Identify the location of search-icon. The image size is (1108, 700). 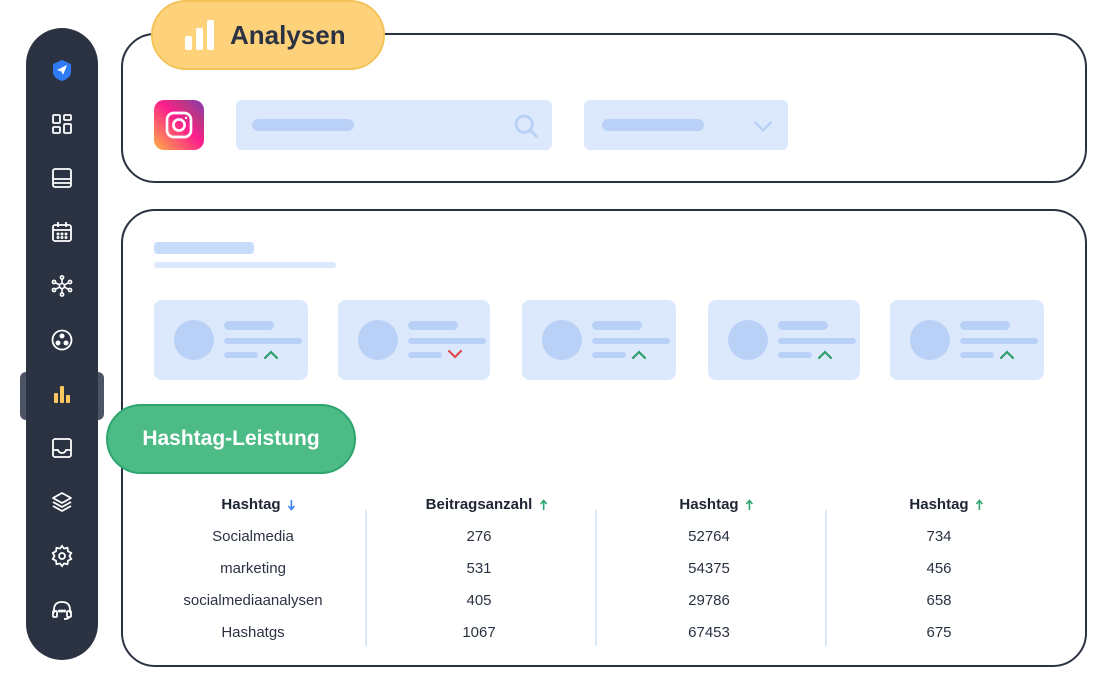
(526, 126).